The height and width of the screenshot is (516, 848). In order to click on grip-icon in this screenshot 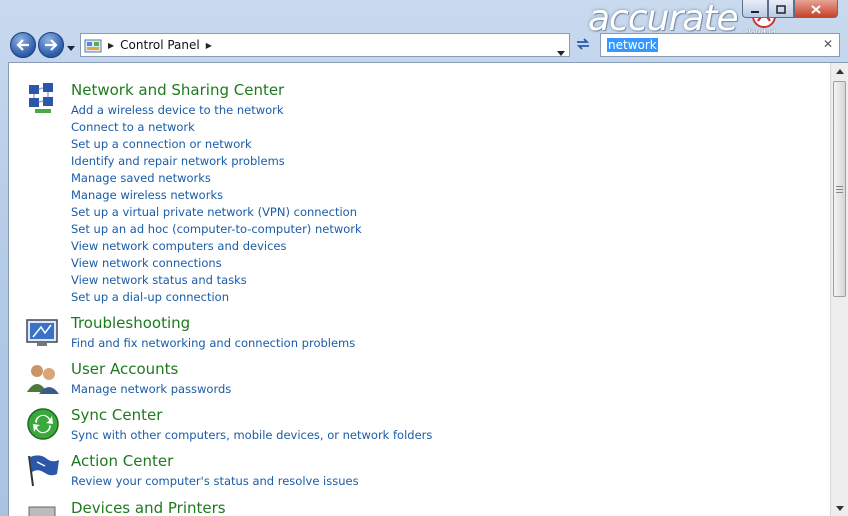, I will do `click(839, 189)`.